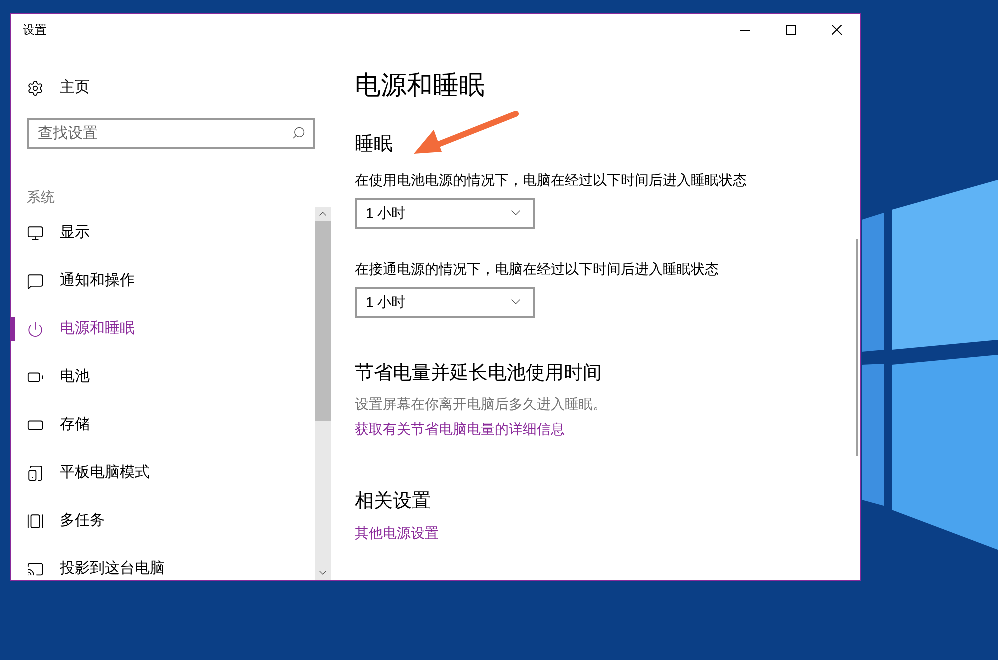 The image size is (998, 660). Describe the element at coordinates (791, 30) in the screenshot. I see `maximize-icon` at that location.